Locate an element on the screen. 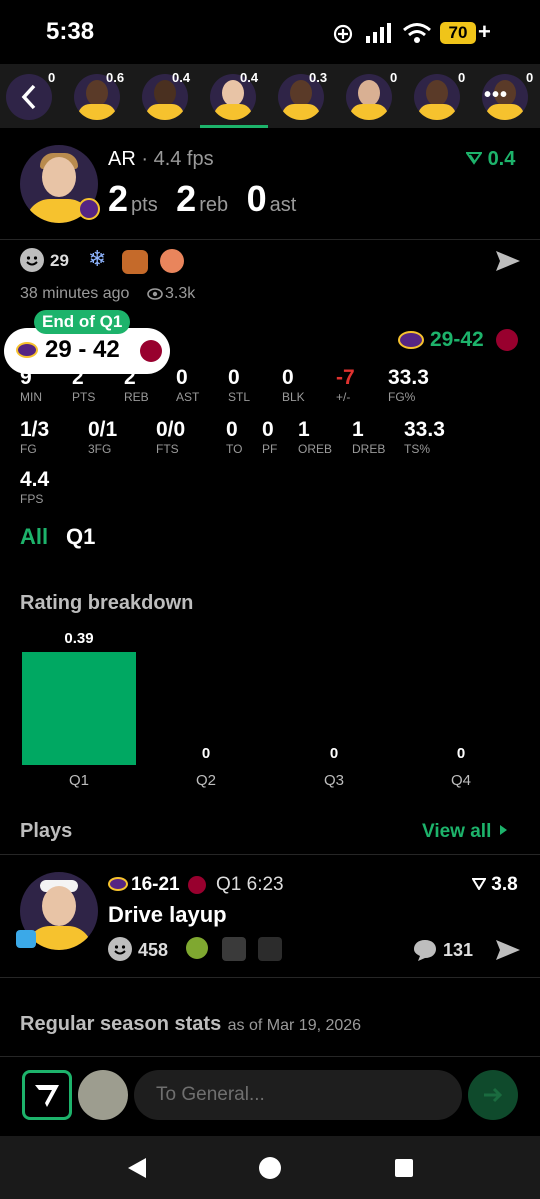  stat-stl: 0 STL is located at coordinates (239, 385).